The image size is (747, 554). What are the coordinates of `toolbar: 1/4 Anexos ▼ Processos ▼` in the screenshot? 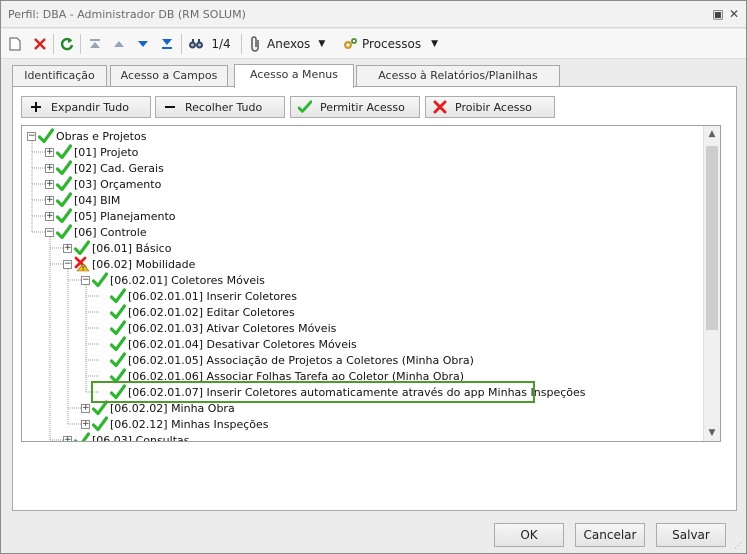 It's located at (373, 44).